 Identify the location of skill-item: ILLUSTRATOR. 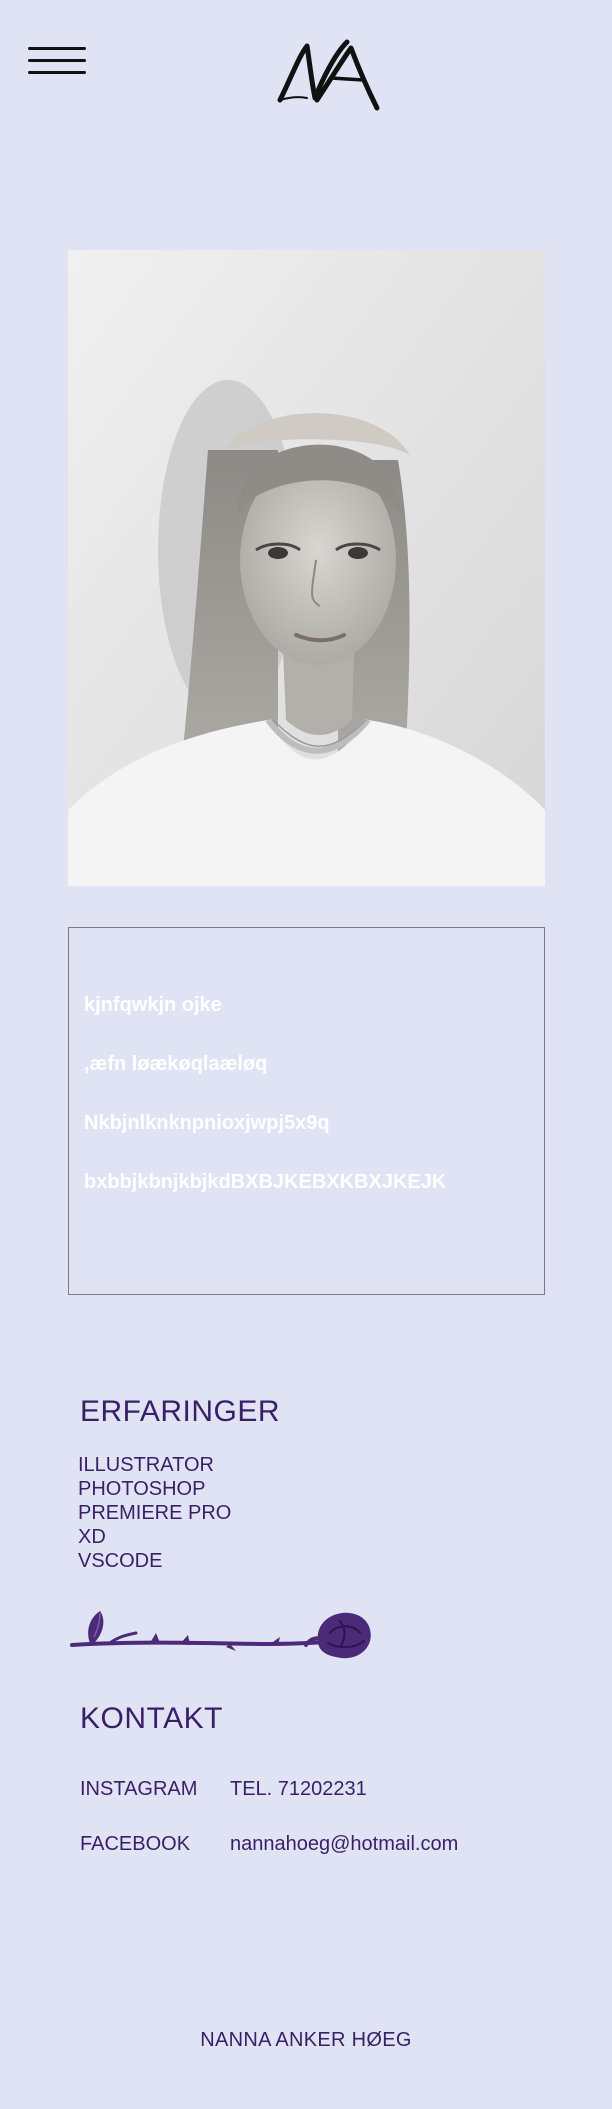
(146, 1465).